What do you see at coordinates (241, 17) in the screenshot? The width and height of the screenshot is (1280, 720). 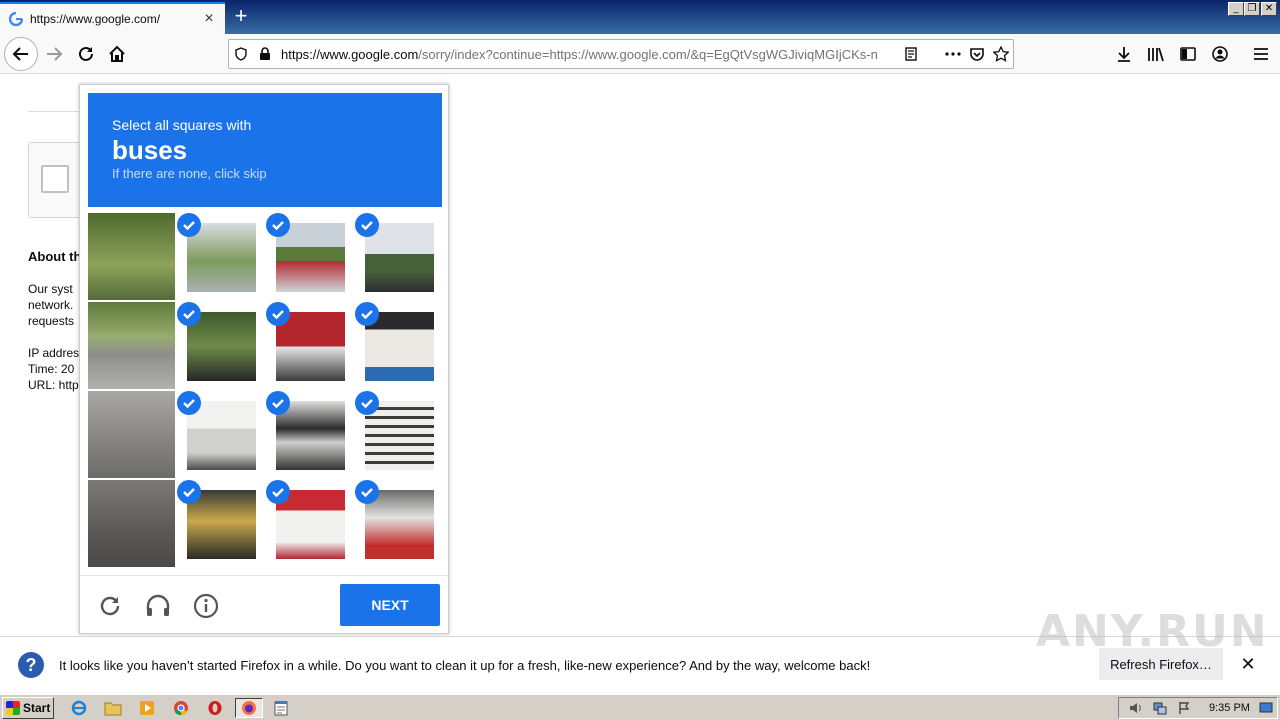 I see `new-tab-button: +` at bounding box center [241, 17].